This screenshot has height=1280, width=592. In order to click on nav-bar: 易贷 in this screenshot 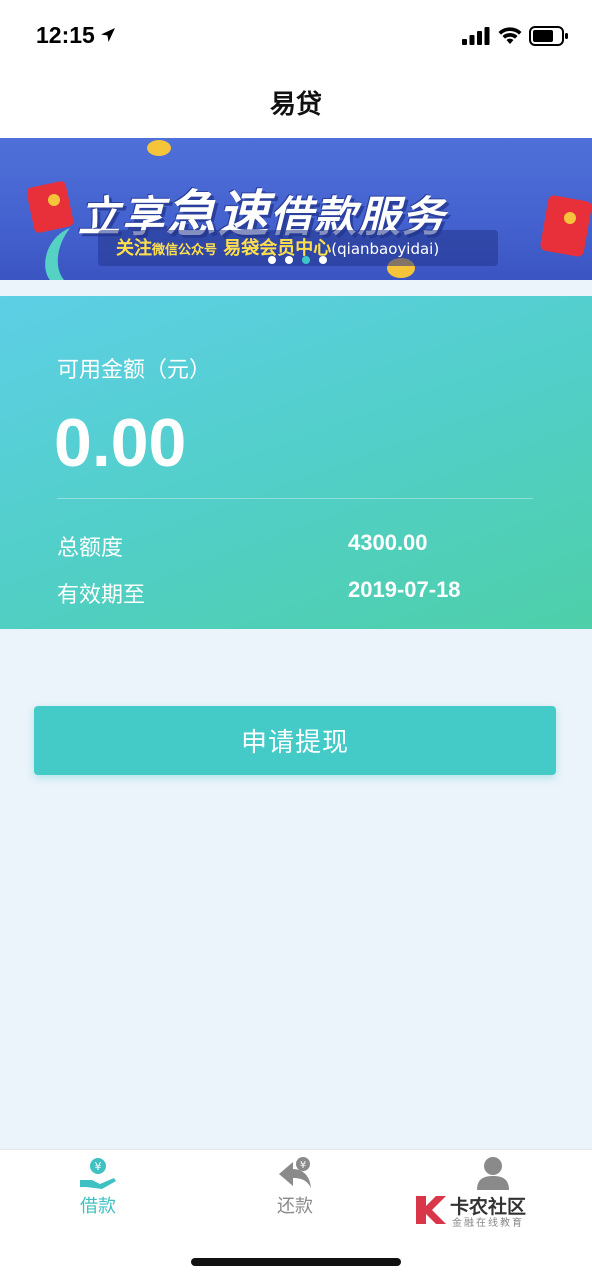, I will do `click(296, 105)`.